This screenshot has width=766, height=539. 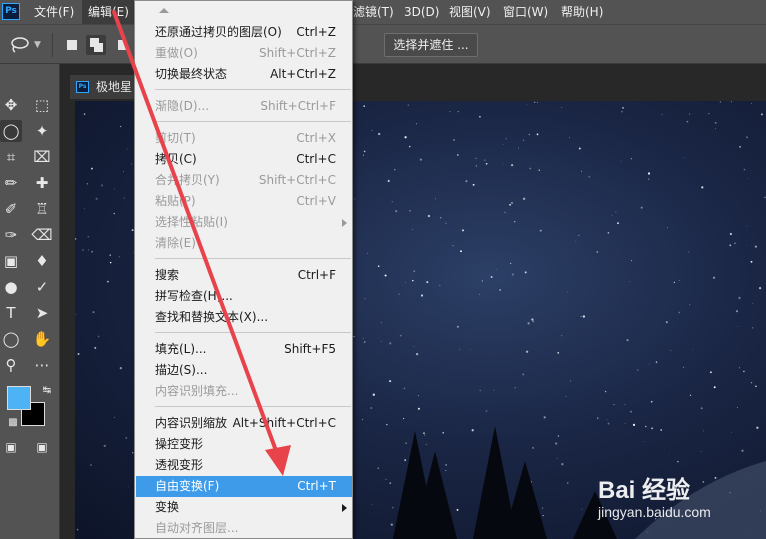 I want to click on menu-item-clear: 清除(E), so click(x=175, y=243).